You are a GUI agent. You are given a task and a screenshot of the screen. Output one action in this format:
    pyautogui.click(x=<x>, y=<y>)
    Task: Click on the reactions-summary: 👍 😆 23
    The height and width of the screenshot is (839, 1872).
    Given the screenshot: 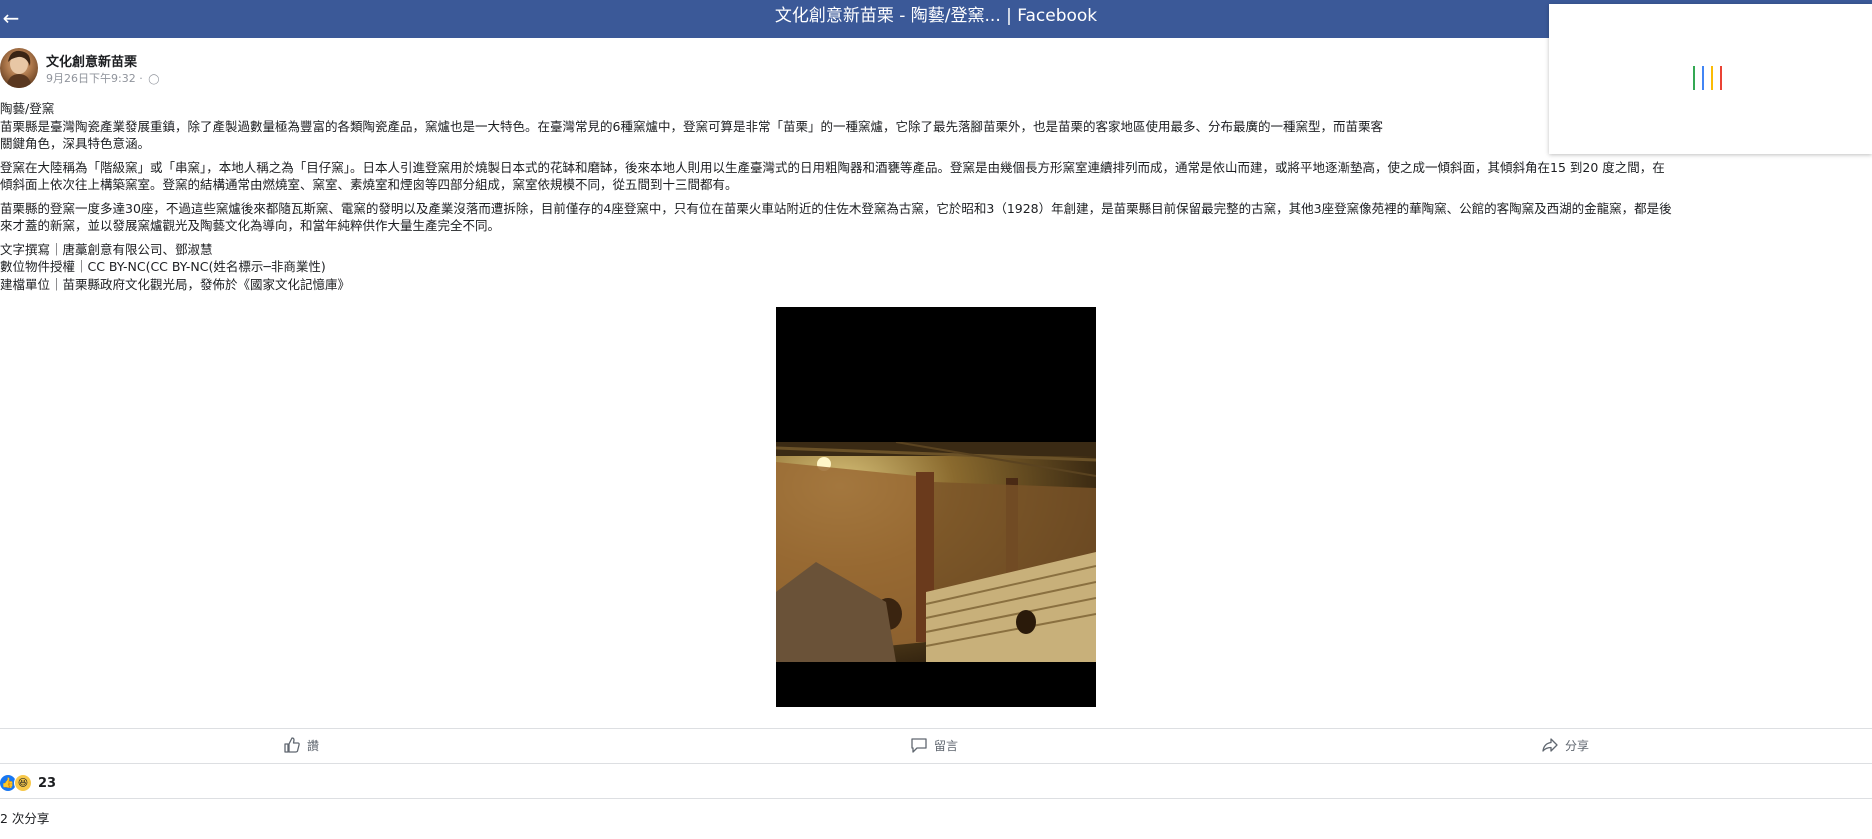 What is the action you would take?
    pyautogui.click(x=28, y=783)
    